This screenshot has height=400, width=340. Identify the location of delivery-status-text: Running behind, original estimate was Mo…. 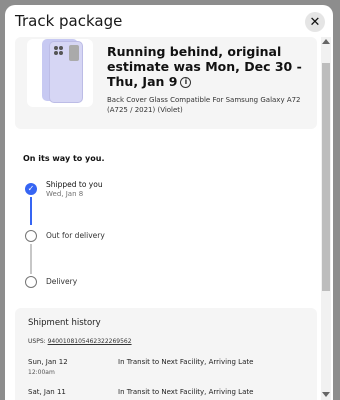
(204, 66).